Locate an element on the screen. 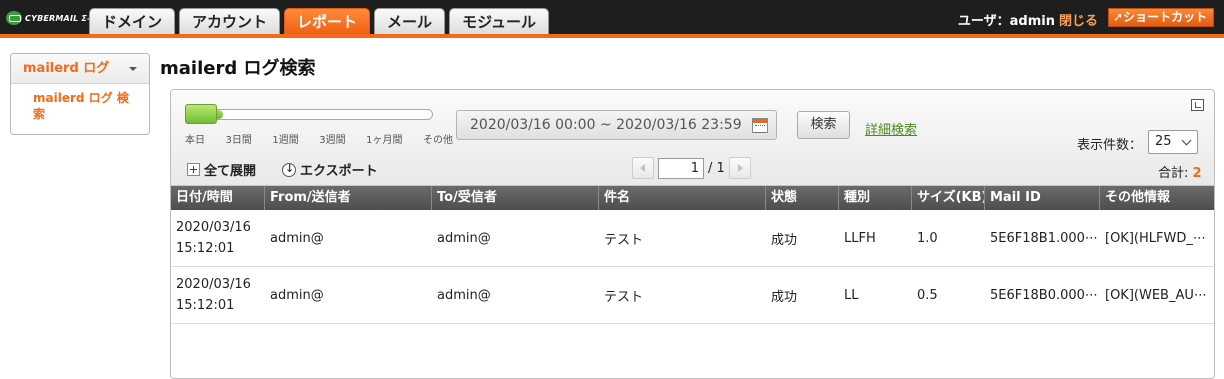  cell-other-info: [OK](HLFWD_⋯ is located at coordinates (1155, 238).